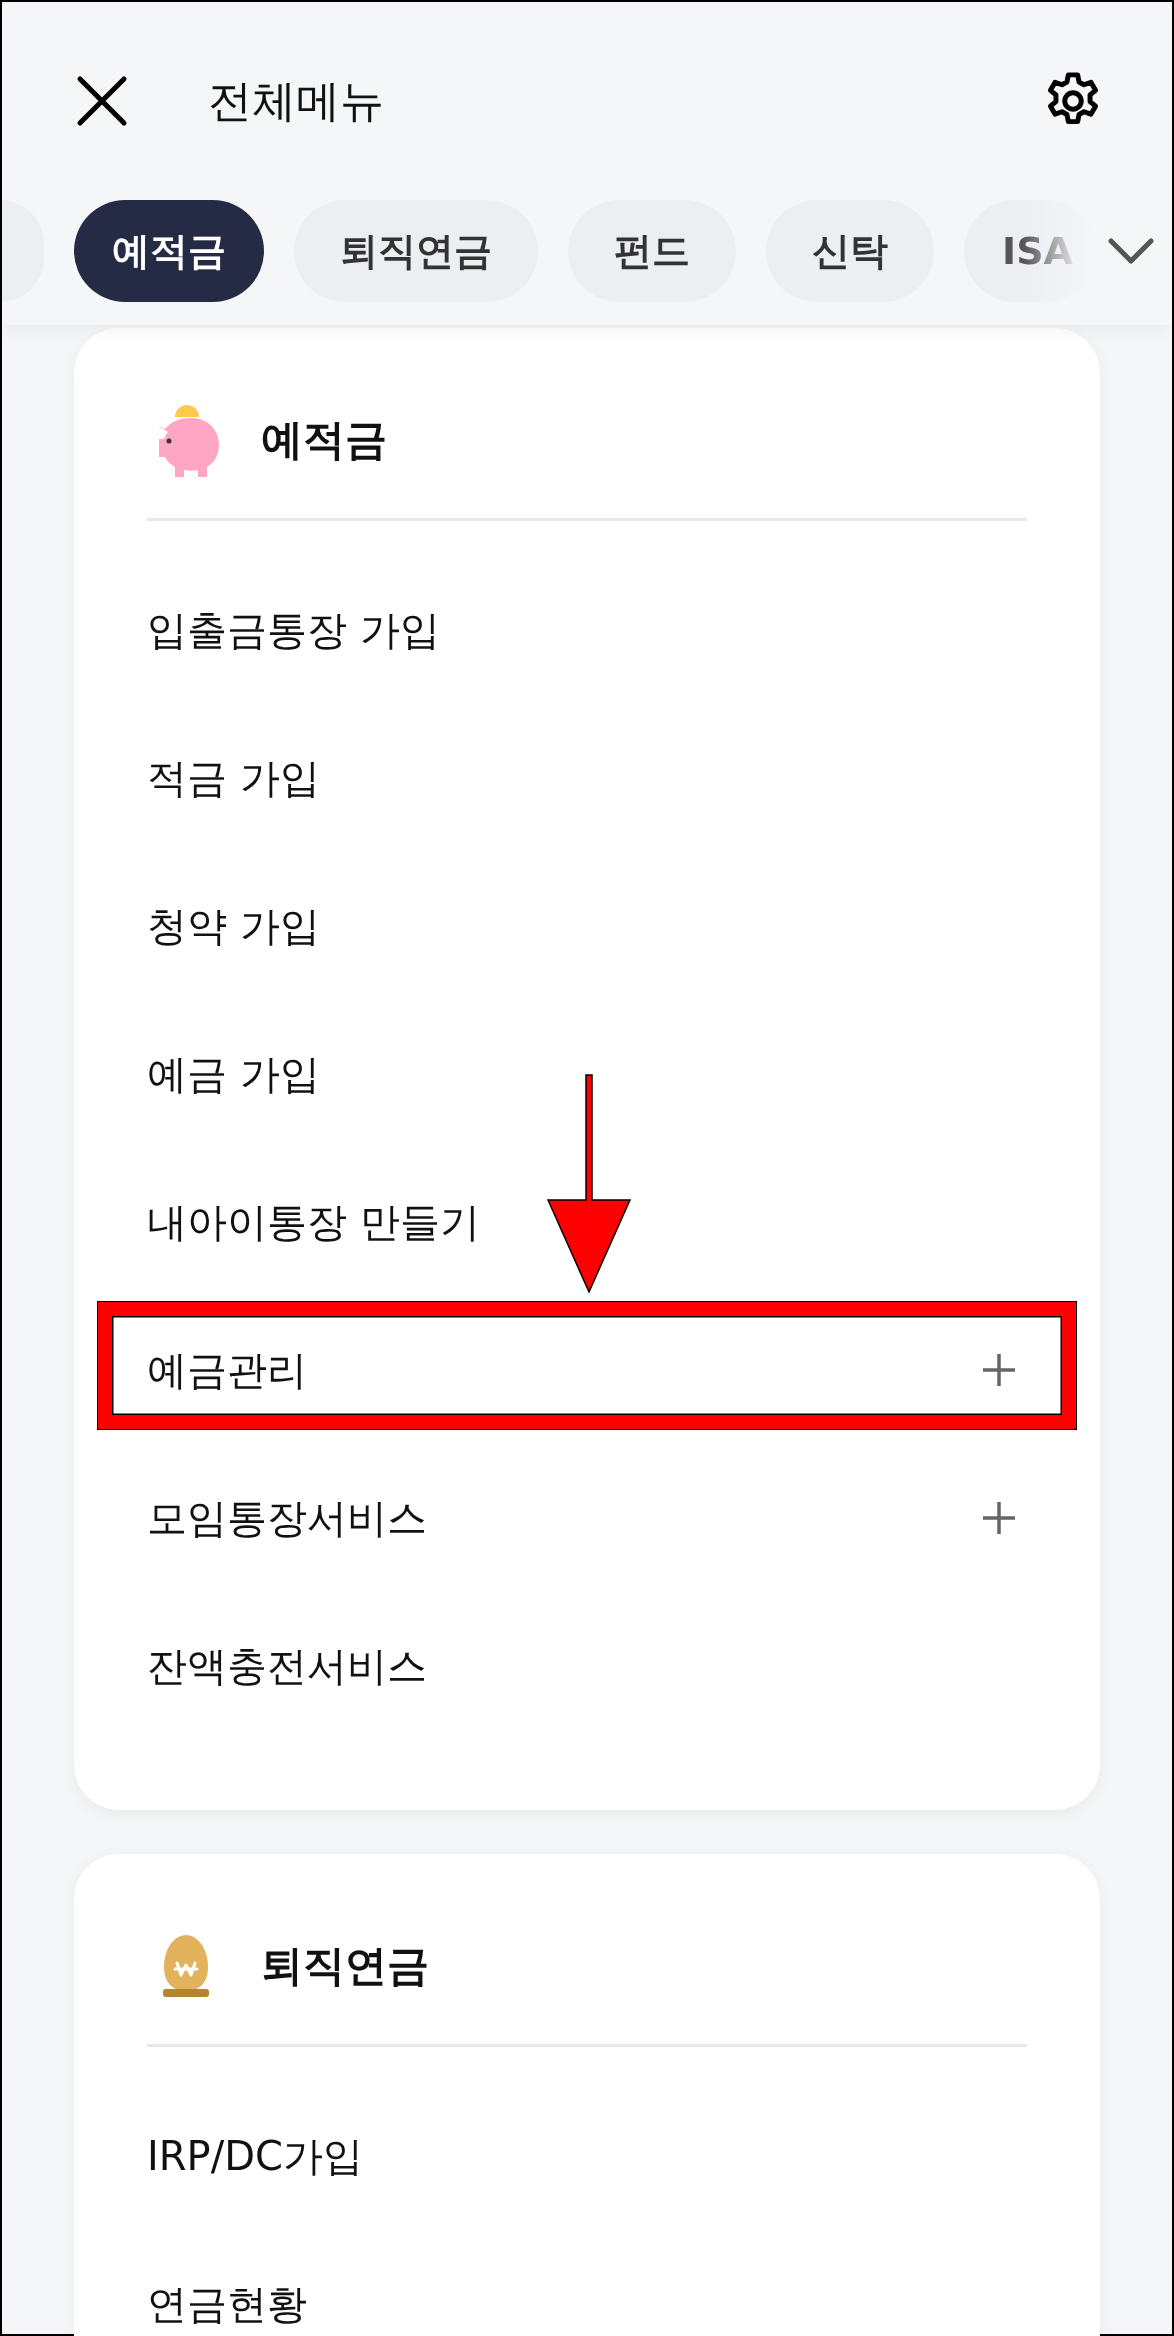 This screenshot has height=2336, width=1174. I want to click on menu-item: 입출금통장 가입, so click(293, 630).